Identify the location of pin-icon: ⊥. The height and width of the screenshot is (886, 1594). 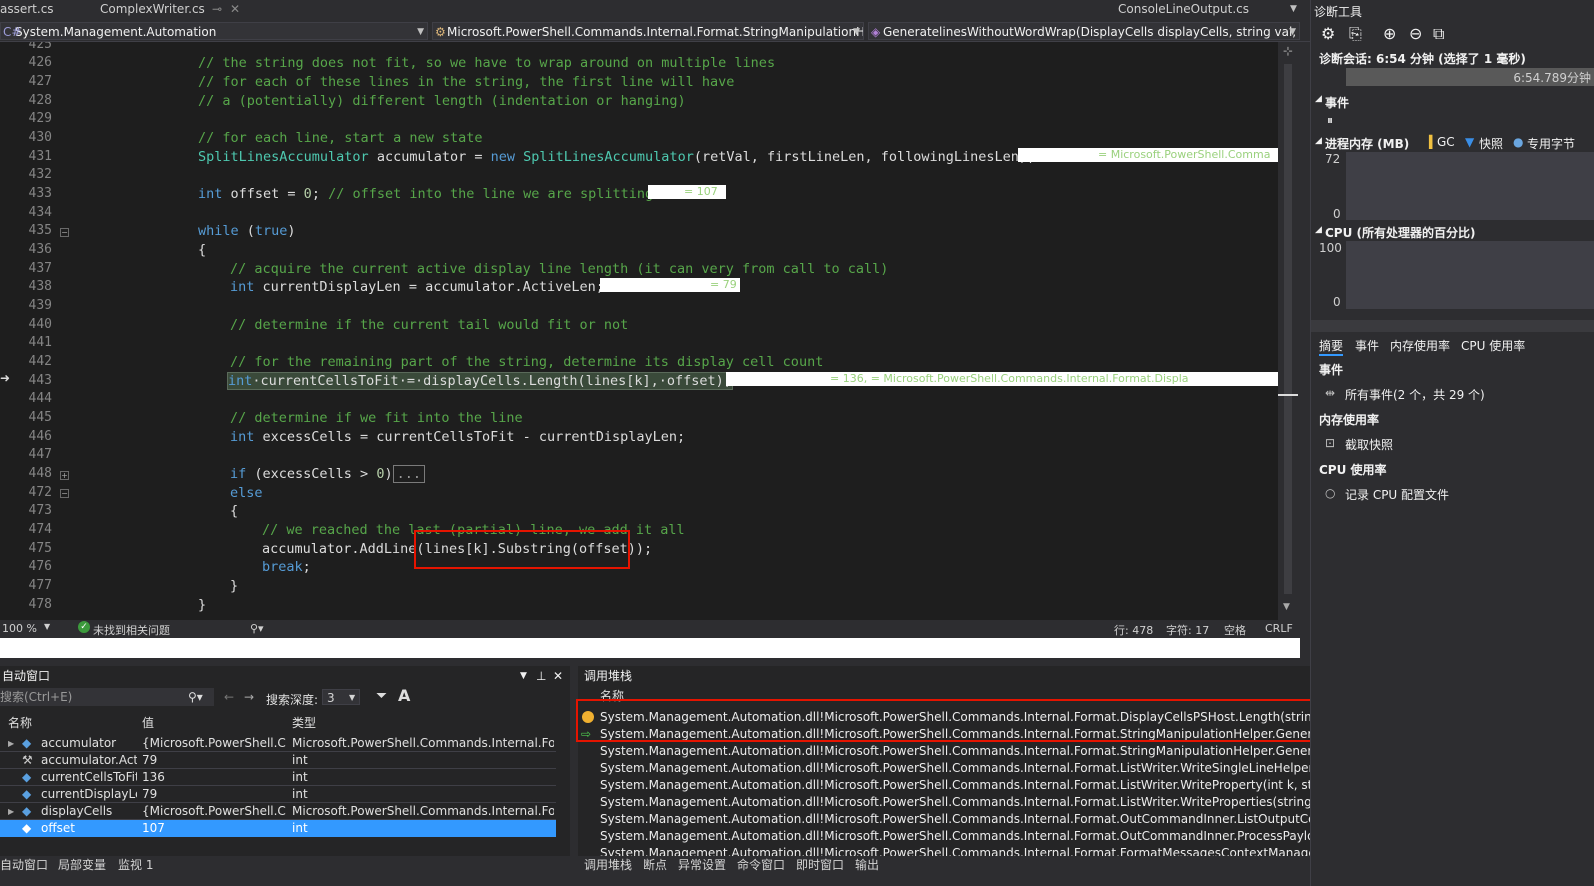
(541, 676).